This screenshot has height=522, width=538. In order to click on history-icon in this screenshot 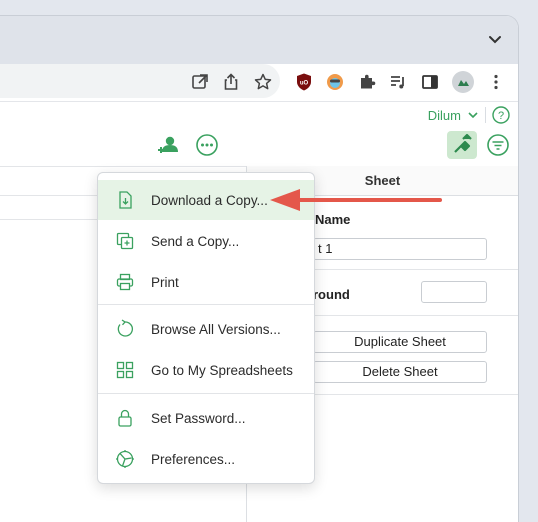, I will do `click(125, 329)`.